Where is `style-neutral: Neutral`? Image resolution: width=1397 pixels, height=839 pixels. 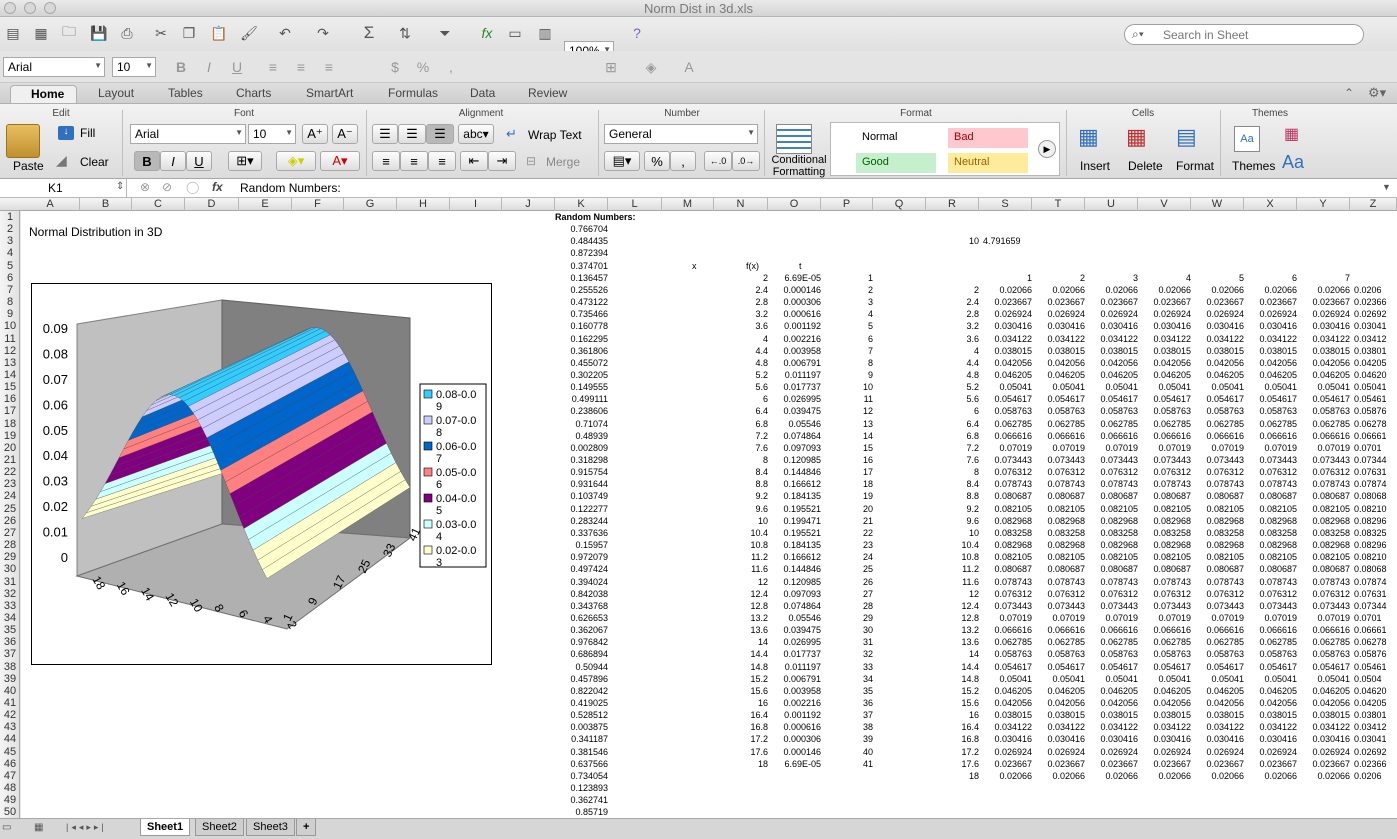 style-neutral: Neutral is located at coordinates (988, 163).